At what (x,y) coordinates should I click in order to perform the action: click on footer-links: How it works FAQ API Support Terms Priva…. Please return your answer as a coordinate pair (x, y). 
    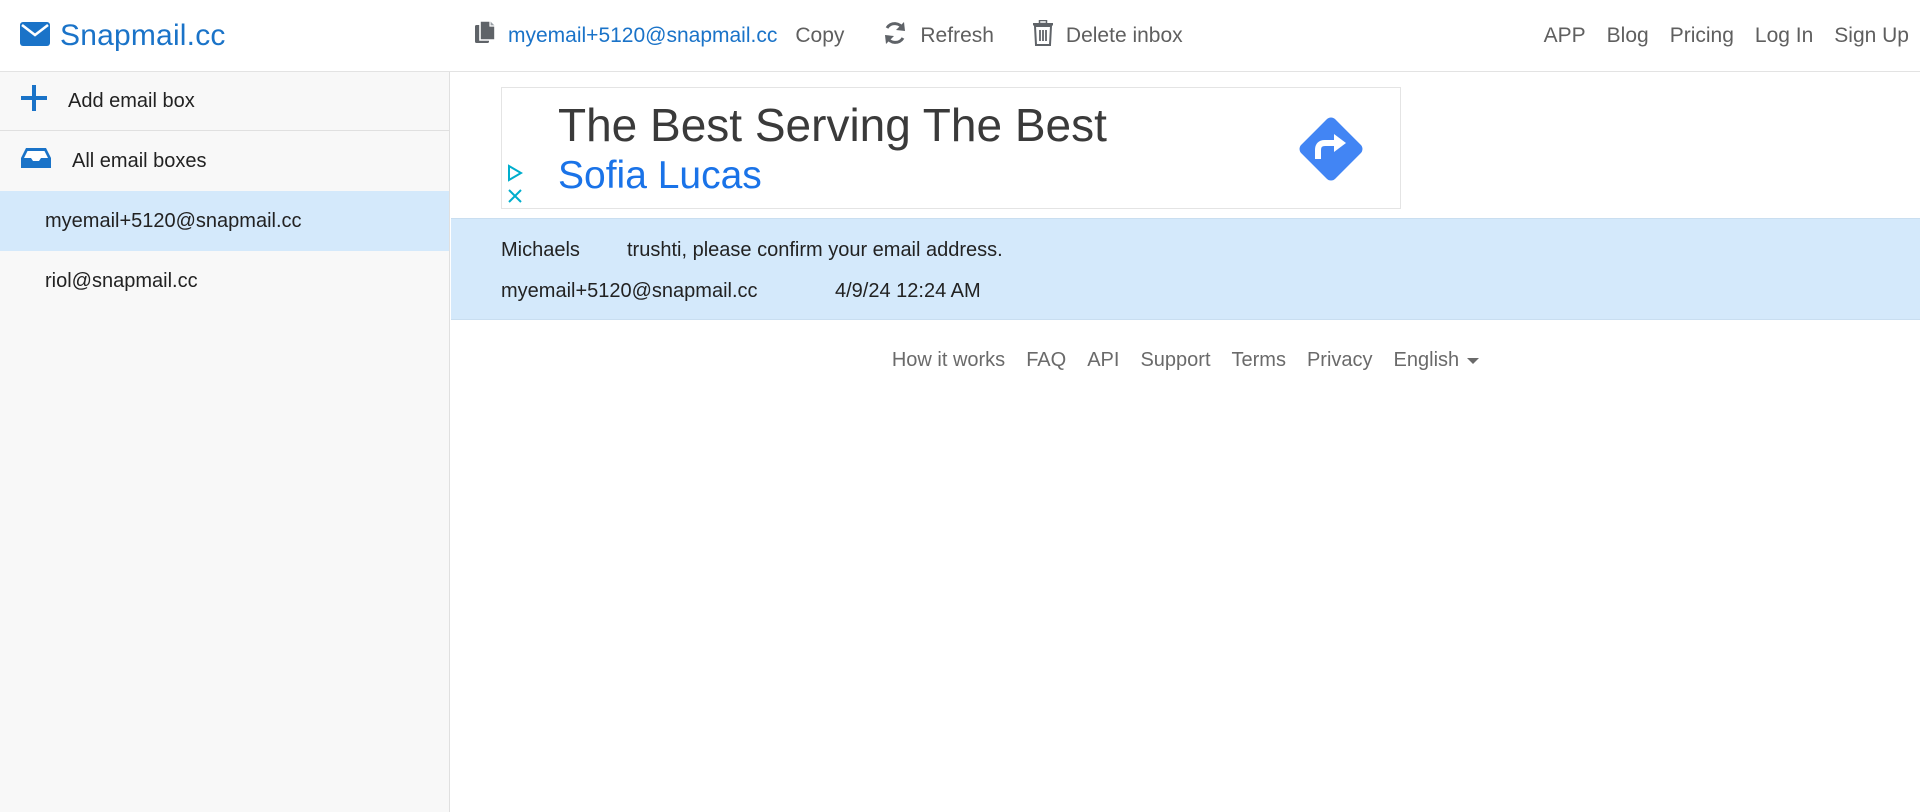
    Looking at the image, I should click on (1185, 360).